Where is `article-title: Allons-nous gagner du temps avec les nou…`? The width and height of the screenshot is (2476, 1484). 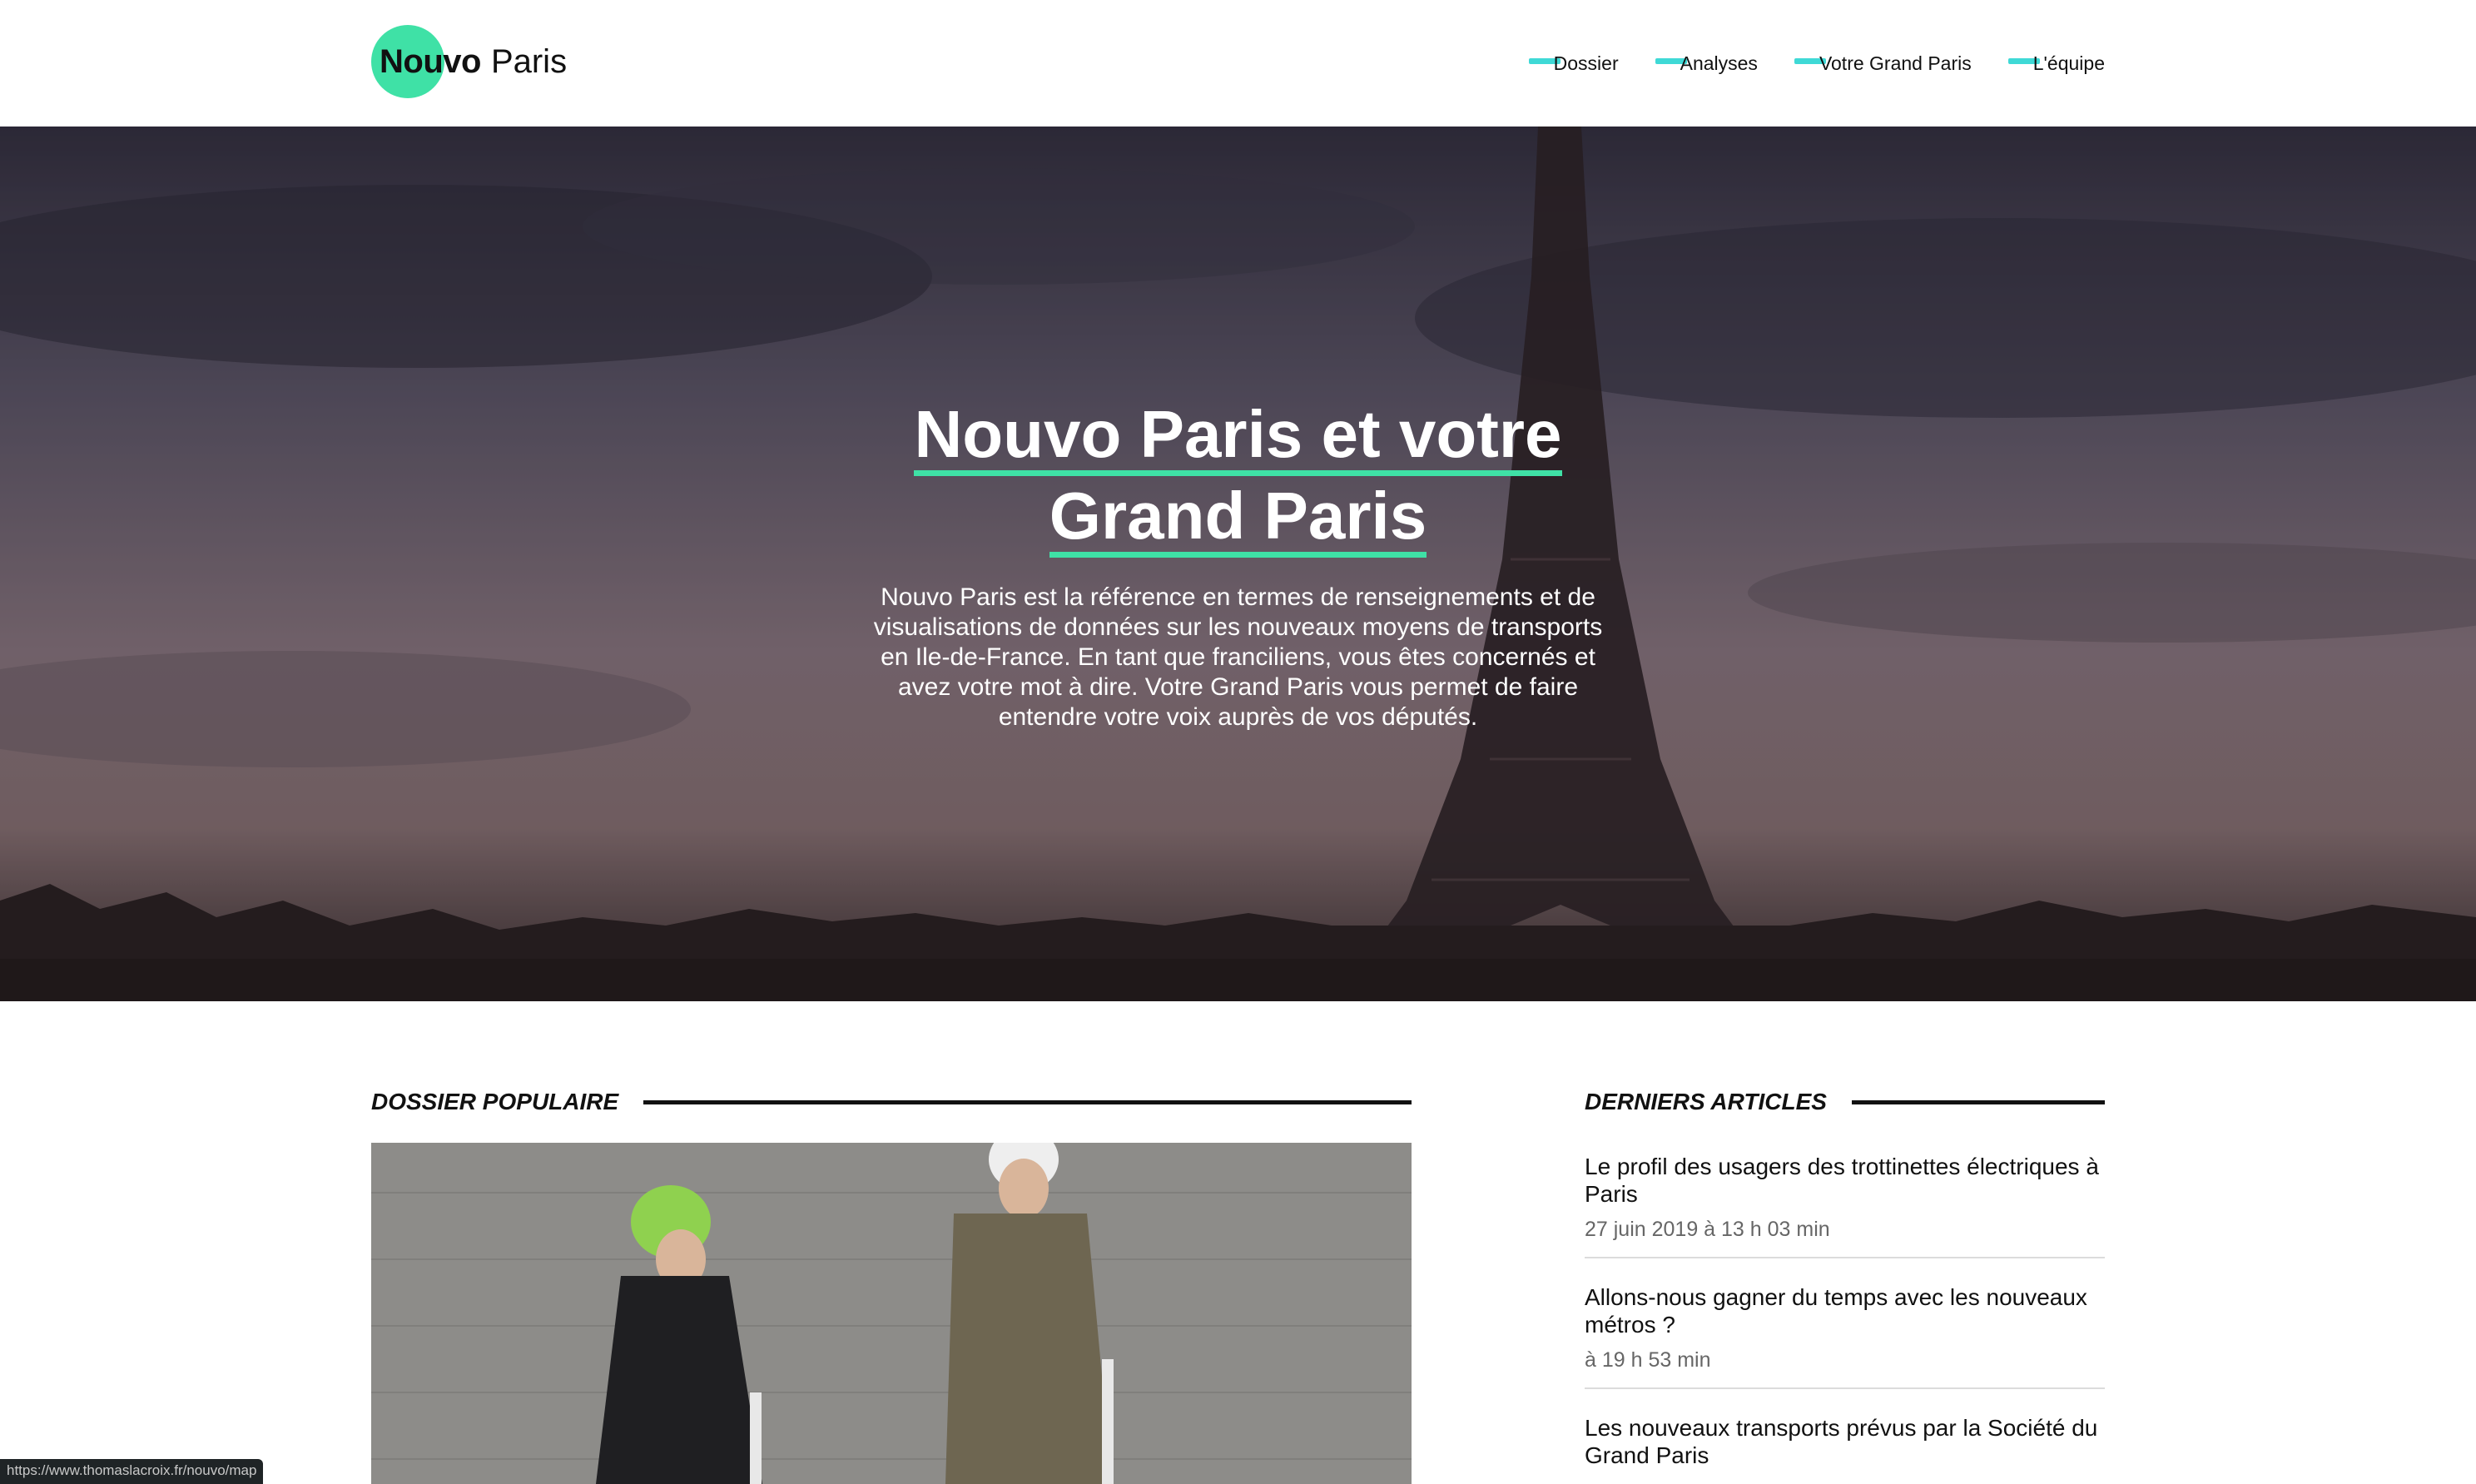 article-title: Allons-nous gagner du temps avec les nou… is located at coordinates (1845, 1310).